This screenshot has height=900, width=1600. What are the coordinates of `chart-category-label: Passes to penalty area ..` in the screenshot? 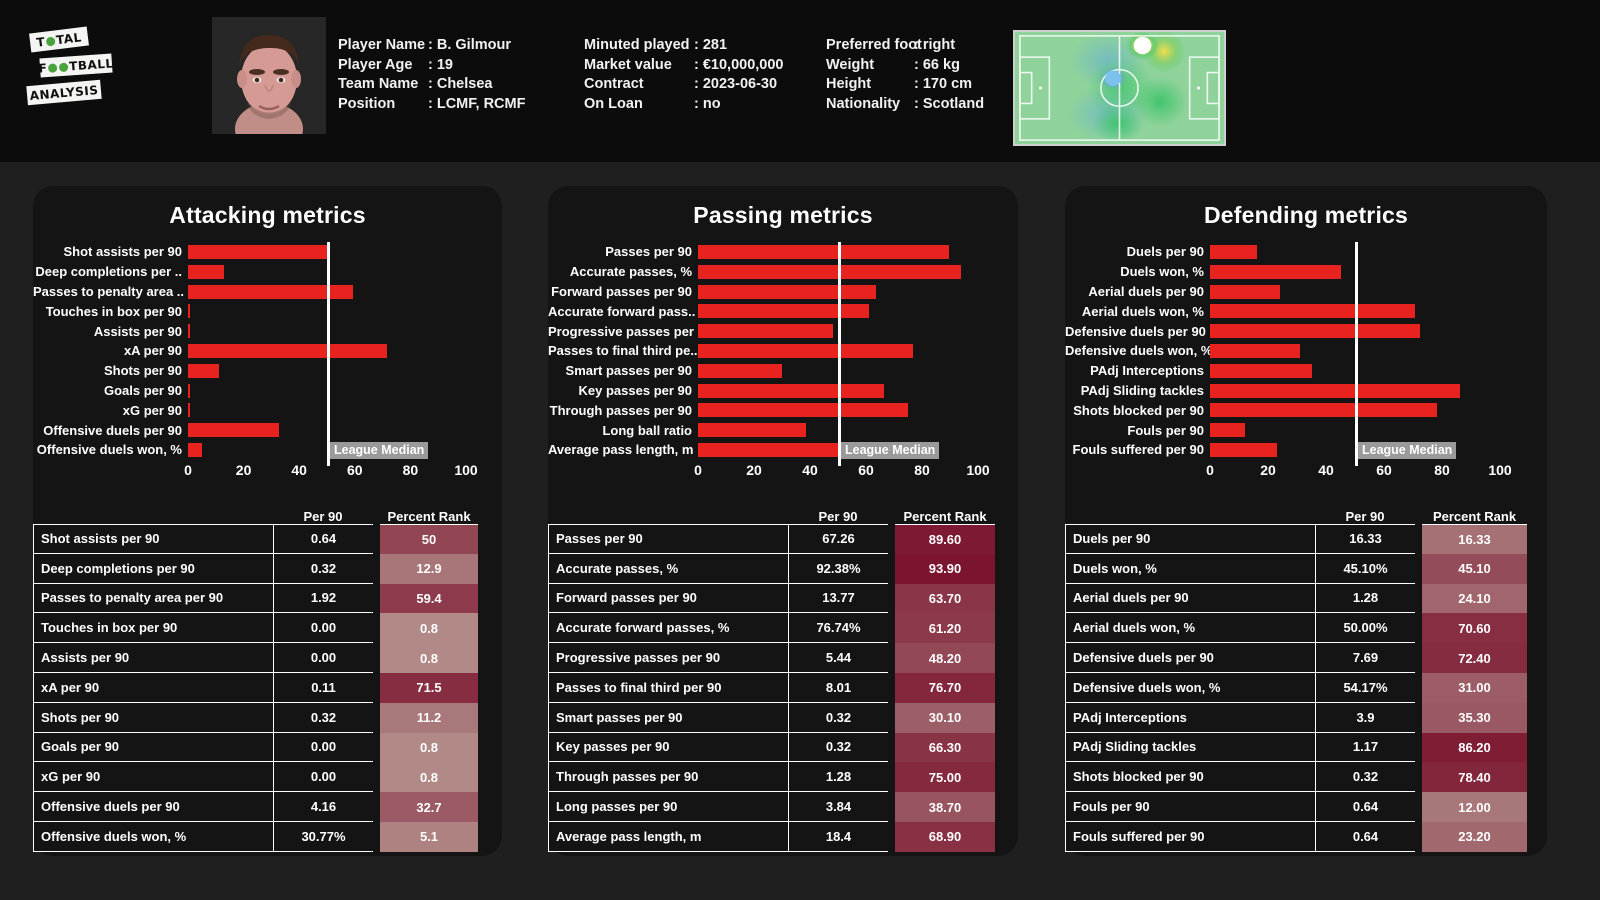 It's located at (109, 291).